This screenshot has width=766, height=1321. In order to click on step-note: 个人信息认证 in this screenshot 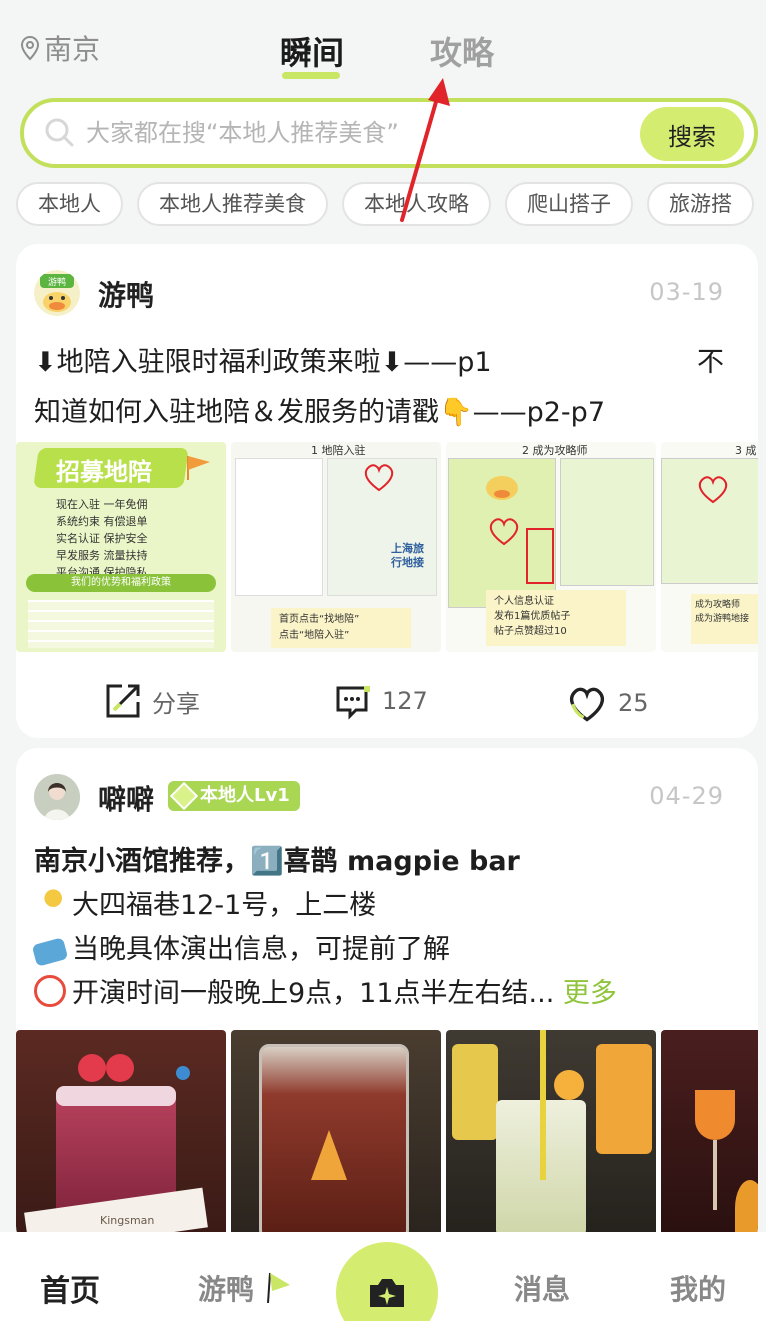, I will do `click(524, 601)`.